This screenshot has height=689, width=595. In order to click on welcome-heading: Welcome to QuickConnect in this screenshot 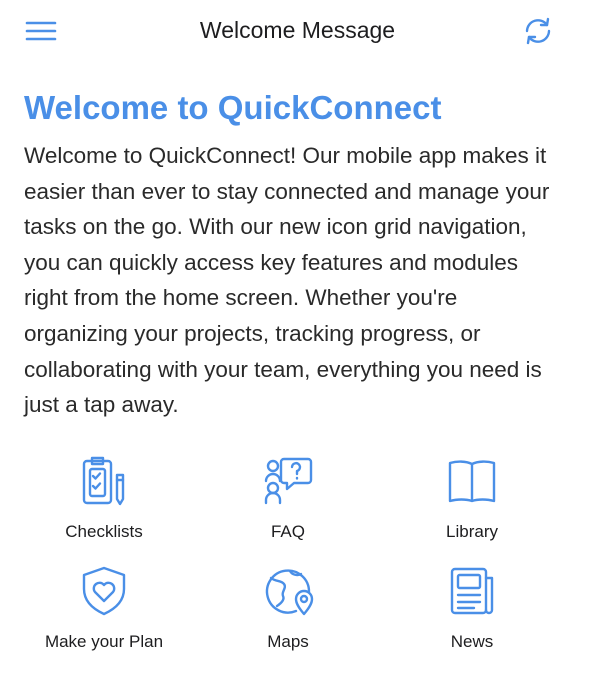, I will do `click(233, 107)`.